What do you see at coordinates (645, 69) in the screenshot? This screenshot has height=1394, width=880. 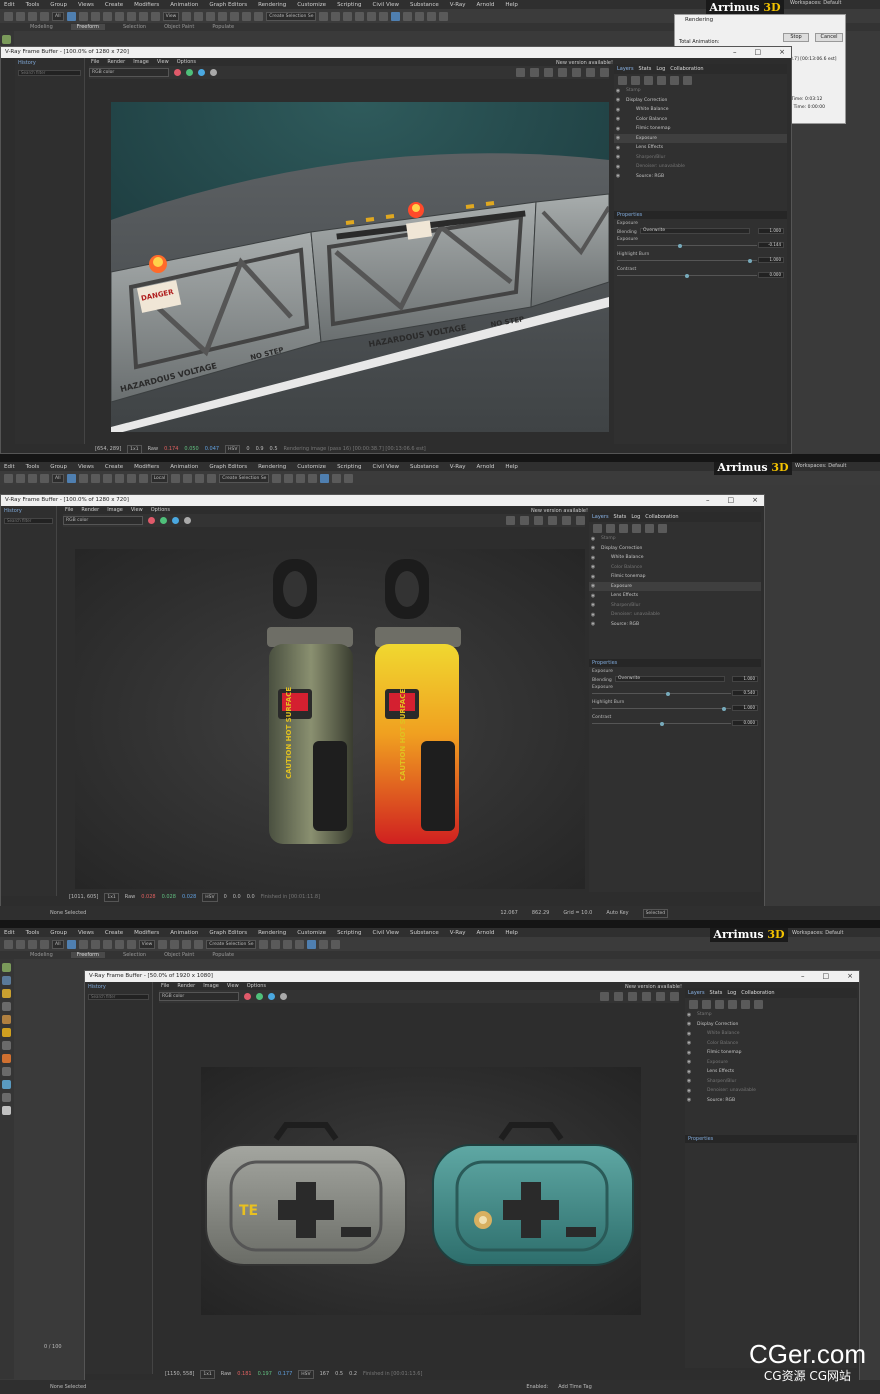 I see `tab-stats: Stats` at bounding box center [645, 69].